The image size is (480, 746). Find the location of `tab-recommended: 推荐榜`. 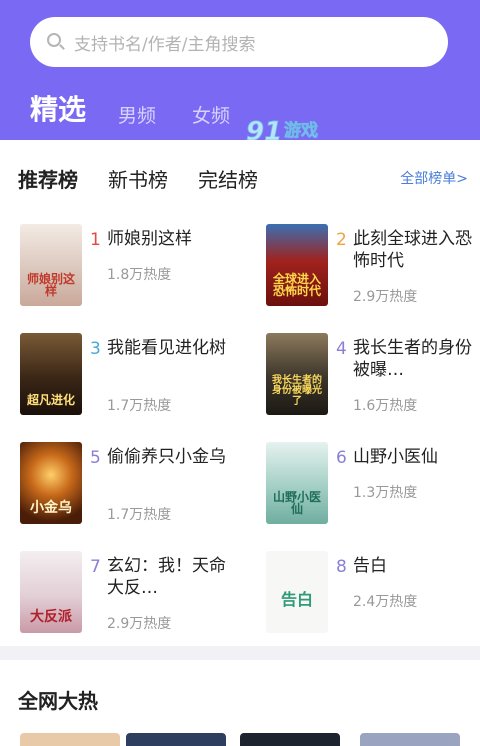

tab-recommended: 推荐榜 is located at coordinates (48, 178).